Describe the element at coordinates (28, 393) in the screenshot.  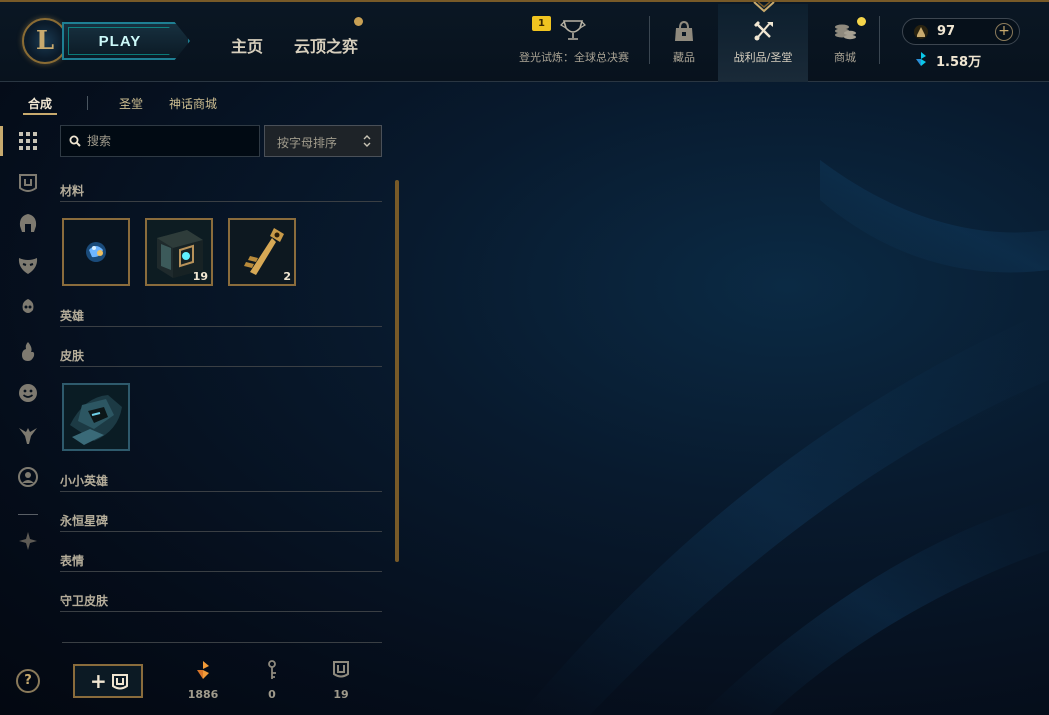
I see `emote-face-icon` at that location.